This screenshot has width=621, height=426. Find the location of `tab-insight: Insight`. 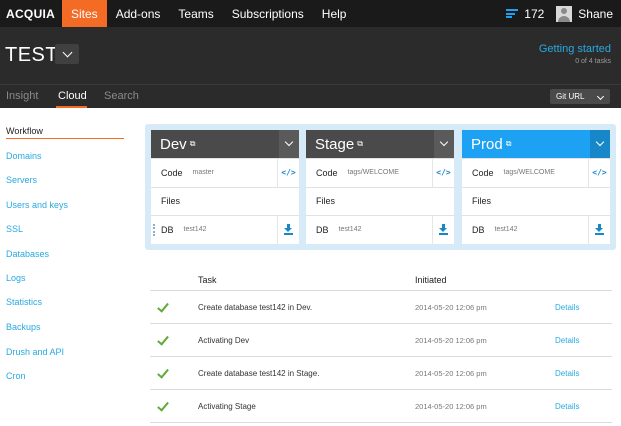

tab-insight: Insight is located at coordinates (22, 96).